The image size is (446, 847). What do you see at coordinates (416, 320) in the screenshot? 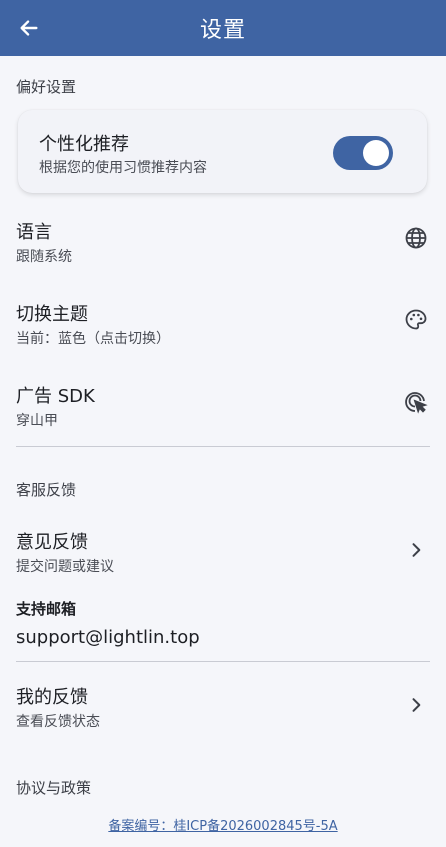
I see `palette-icon` at bounding box center [416, 320].